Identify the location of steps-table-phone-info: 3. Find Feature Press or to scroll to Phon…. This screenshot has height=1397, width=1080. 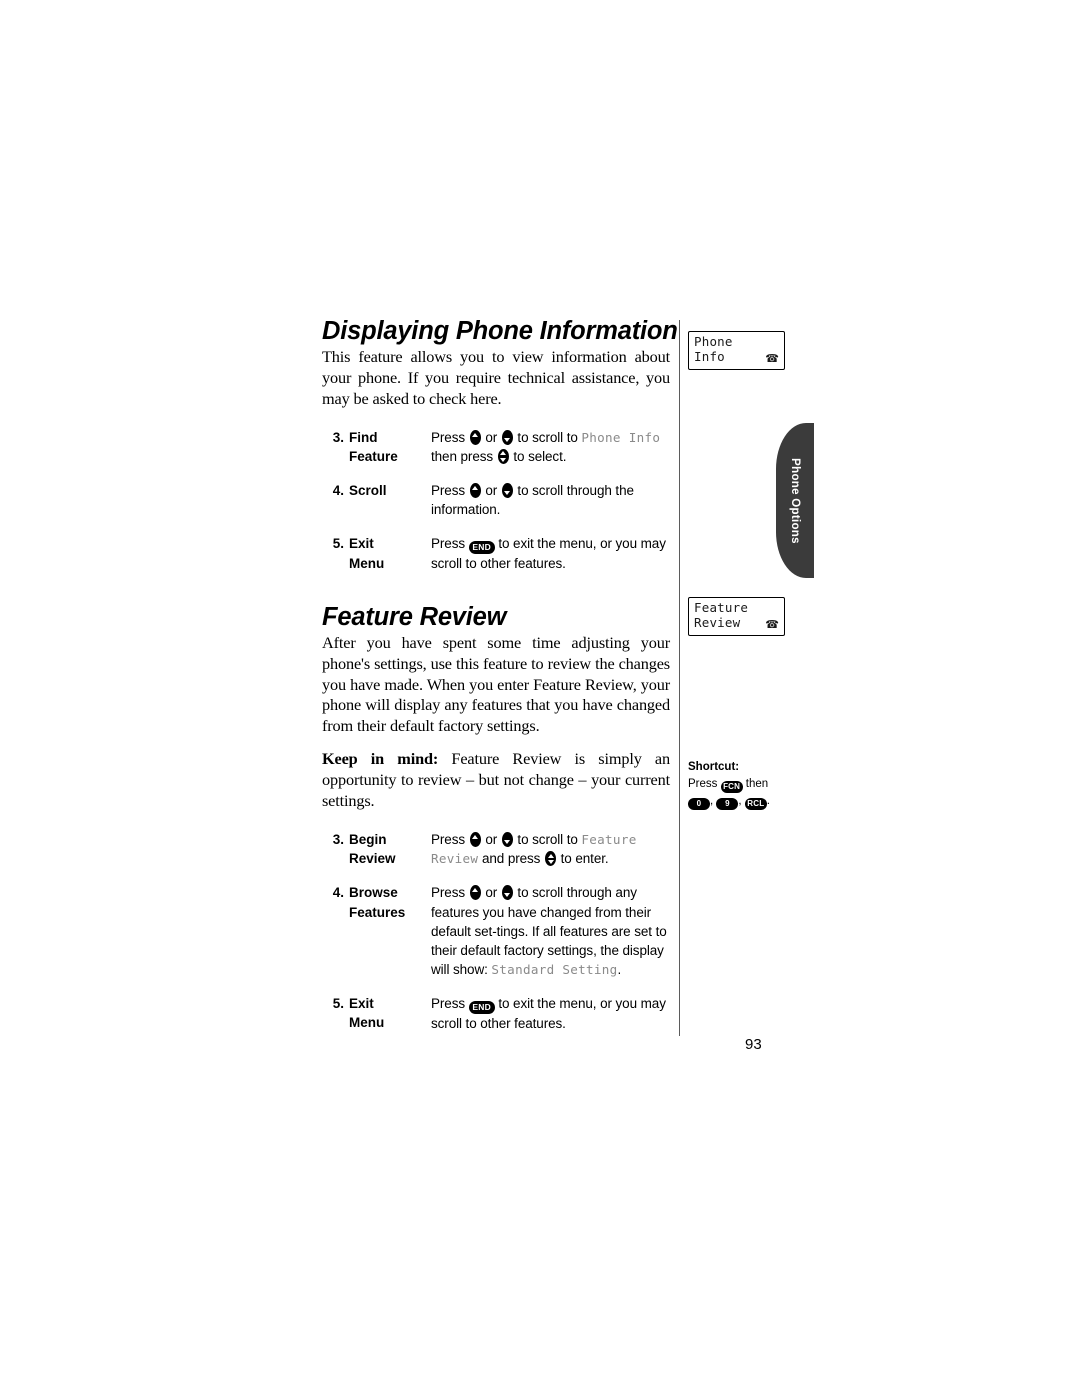
(496, 501).